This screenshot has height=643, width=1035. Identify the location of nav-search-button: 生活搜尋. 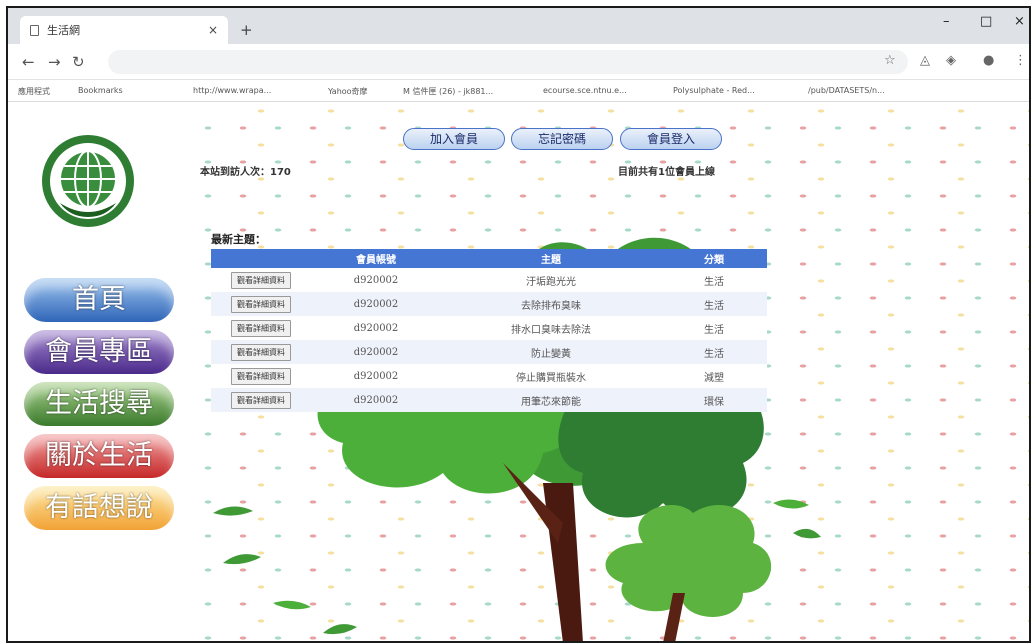
(99, 404).